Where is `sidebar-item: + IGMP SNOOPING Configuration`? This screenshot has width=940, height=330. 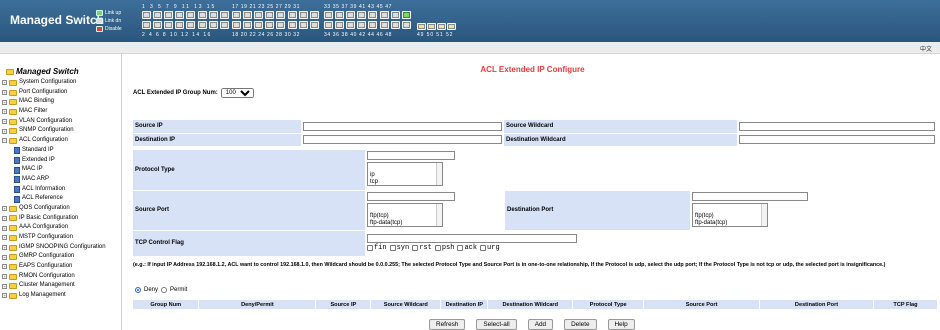 sidebar-item: + IGMP SNOOPING Configuration is located at coordinates (54, 248).